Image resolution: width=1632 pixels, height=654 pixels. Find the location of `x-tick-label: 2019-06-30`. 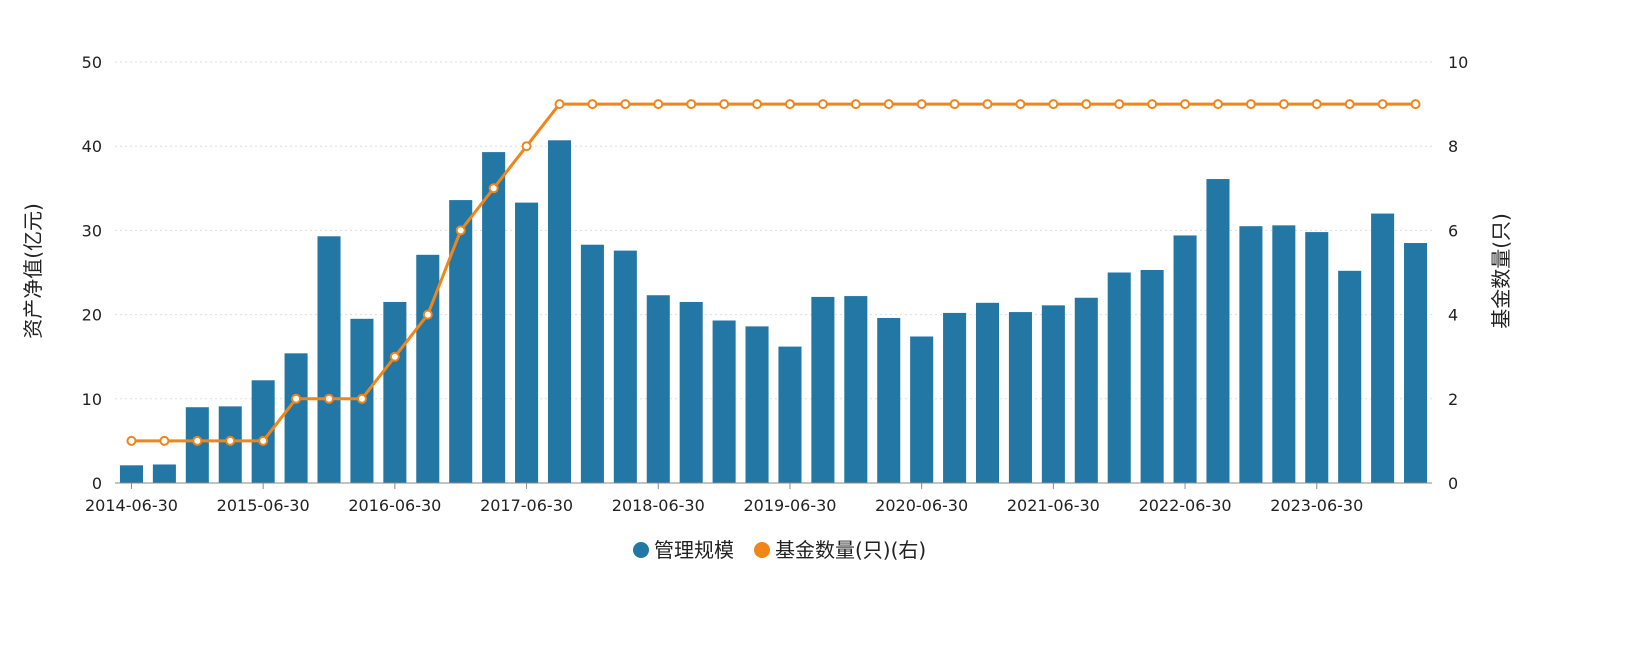

x-tick-label: 2019-06-30 is located at coordinates (789, 505).